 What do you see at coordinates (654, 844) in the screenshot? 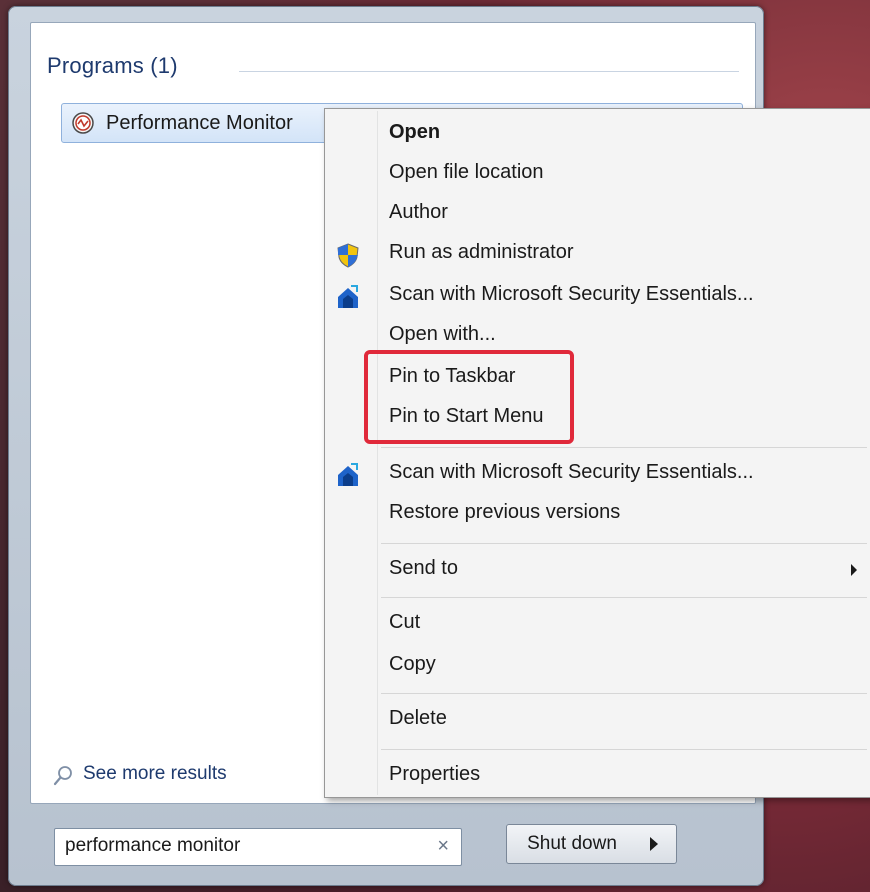
I see `chevron-right-icon` at bounding box center [654, 844].